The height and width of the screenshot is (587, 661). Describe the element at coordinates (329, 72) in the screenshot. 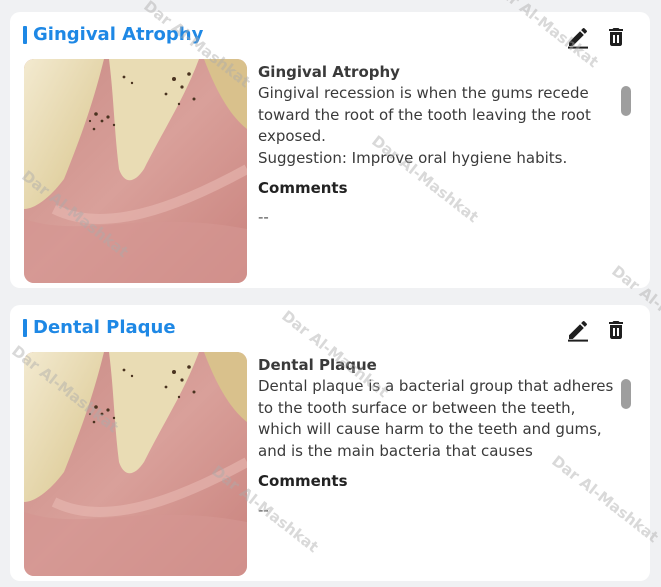

I see `description-title: Gingival Atrophy` at that location.